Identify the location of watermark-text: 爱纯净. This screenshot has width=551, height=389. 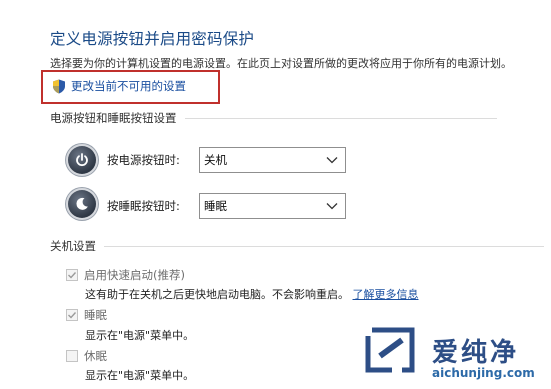
(476, 353).